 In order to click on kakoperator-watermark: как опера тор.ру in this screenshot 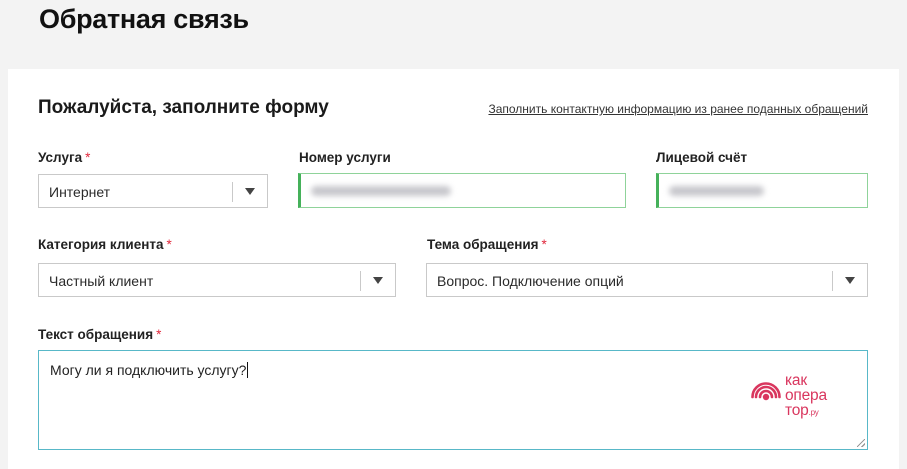, I will do `click(801, 397)`.